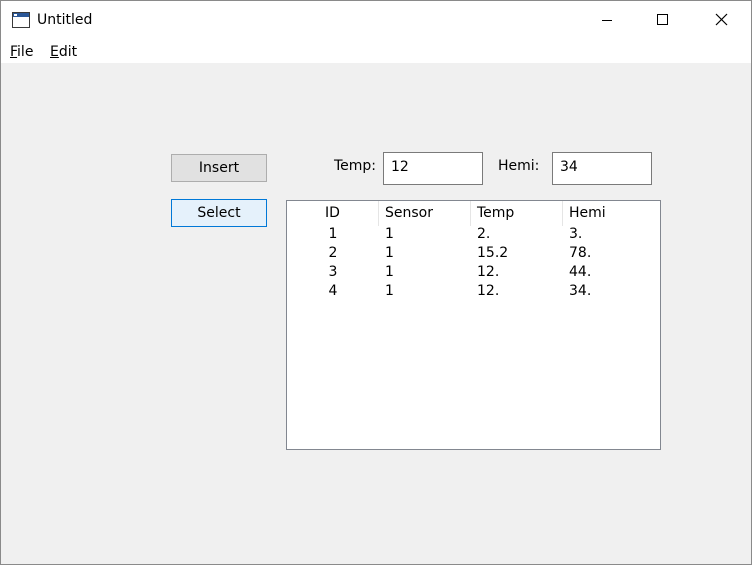 This screenshot has height=565, width=752. I want to click on column-header-id: ID, so click(333, 213).